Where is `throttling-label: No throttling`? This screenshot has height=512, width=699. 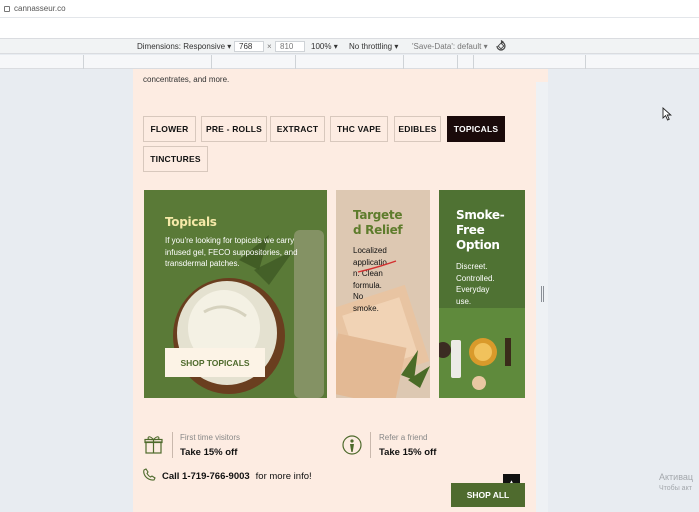 throttling-label: No throttling is located at coordinates (371, 46).